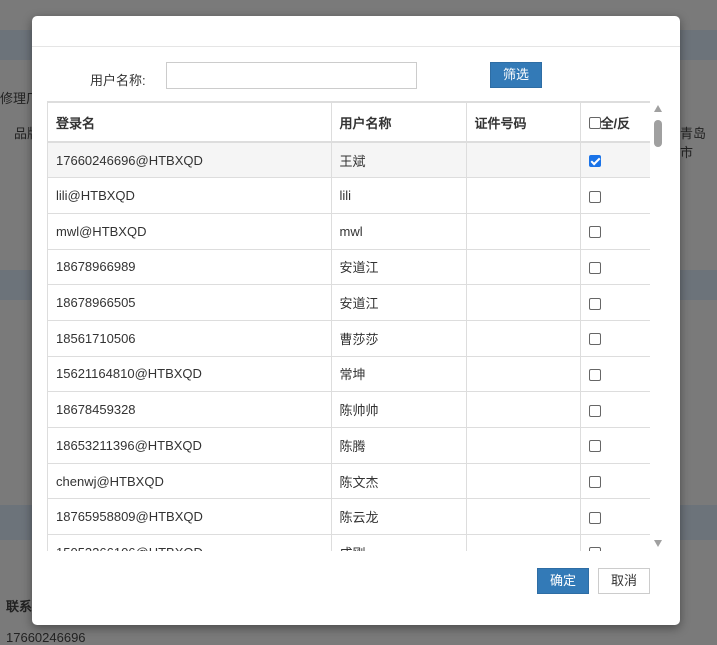 The width and height of the screenshot is (717, 645). I want to click on login-name-cell: 18678966505, so click(190, 302).